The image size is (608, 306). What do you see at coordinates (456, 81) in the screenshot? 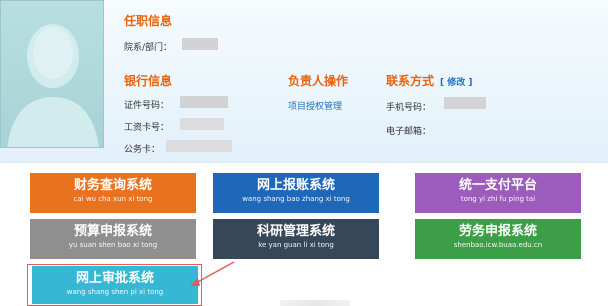
I see `edit-contact-link: [ 修改 ]` at bounding box center [456, 81].